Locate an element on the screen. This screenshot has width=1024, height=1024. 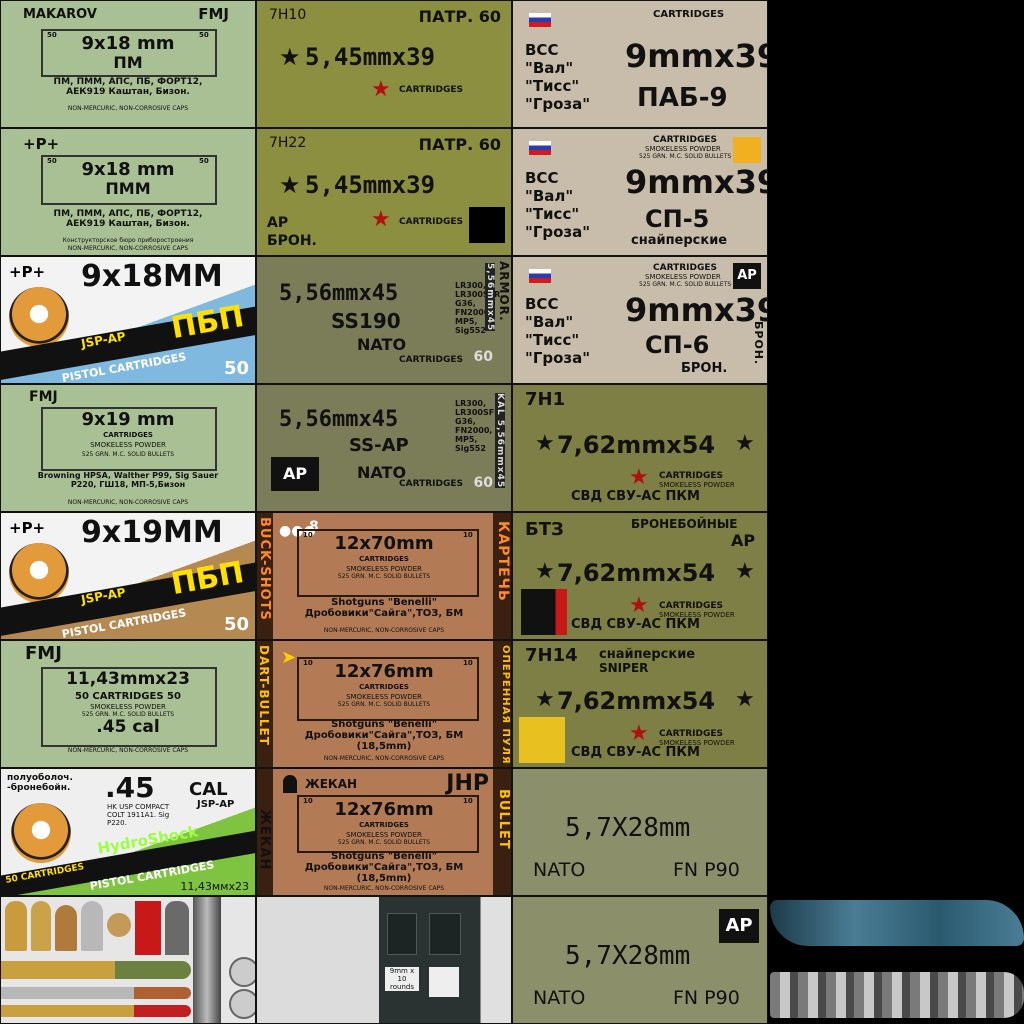
7n10-ammo-box: 7Н10 ПАТР. 60 ★ 5,45mmx39 ★ CARTRIDGES is located at coordinates (384, 64).